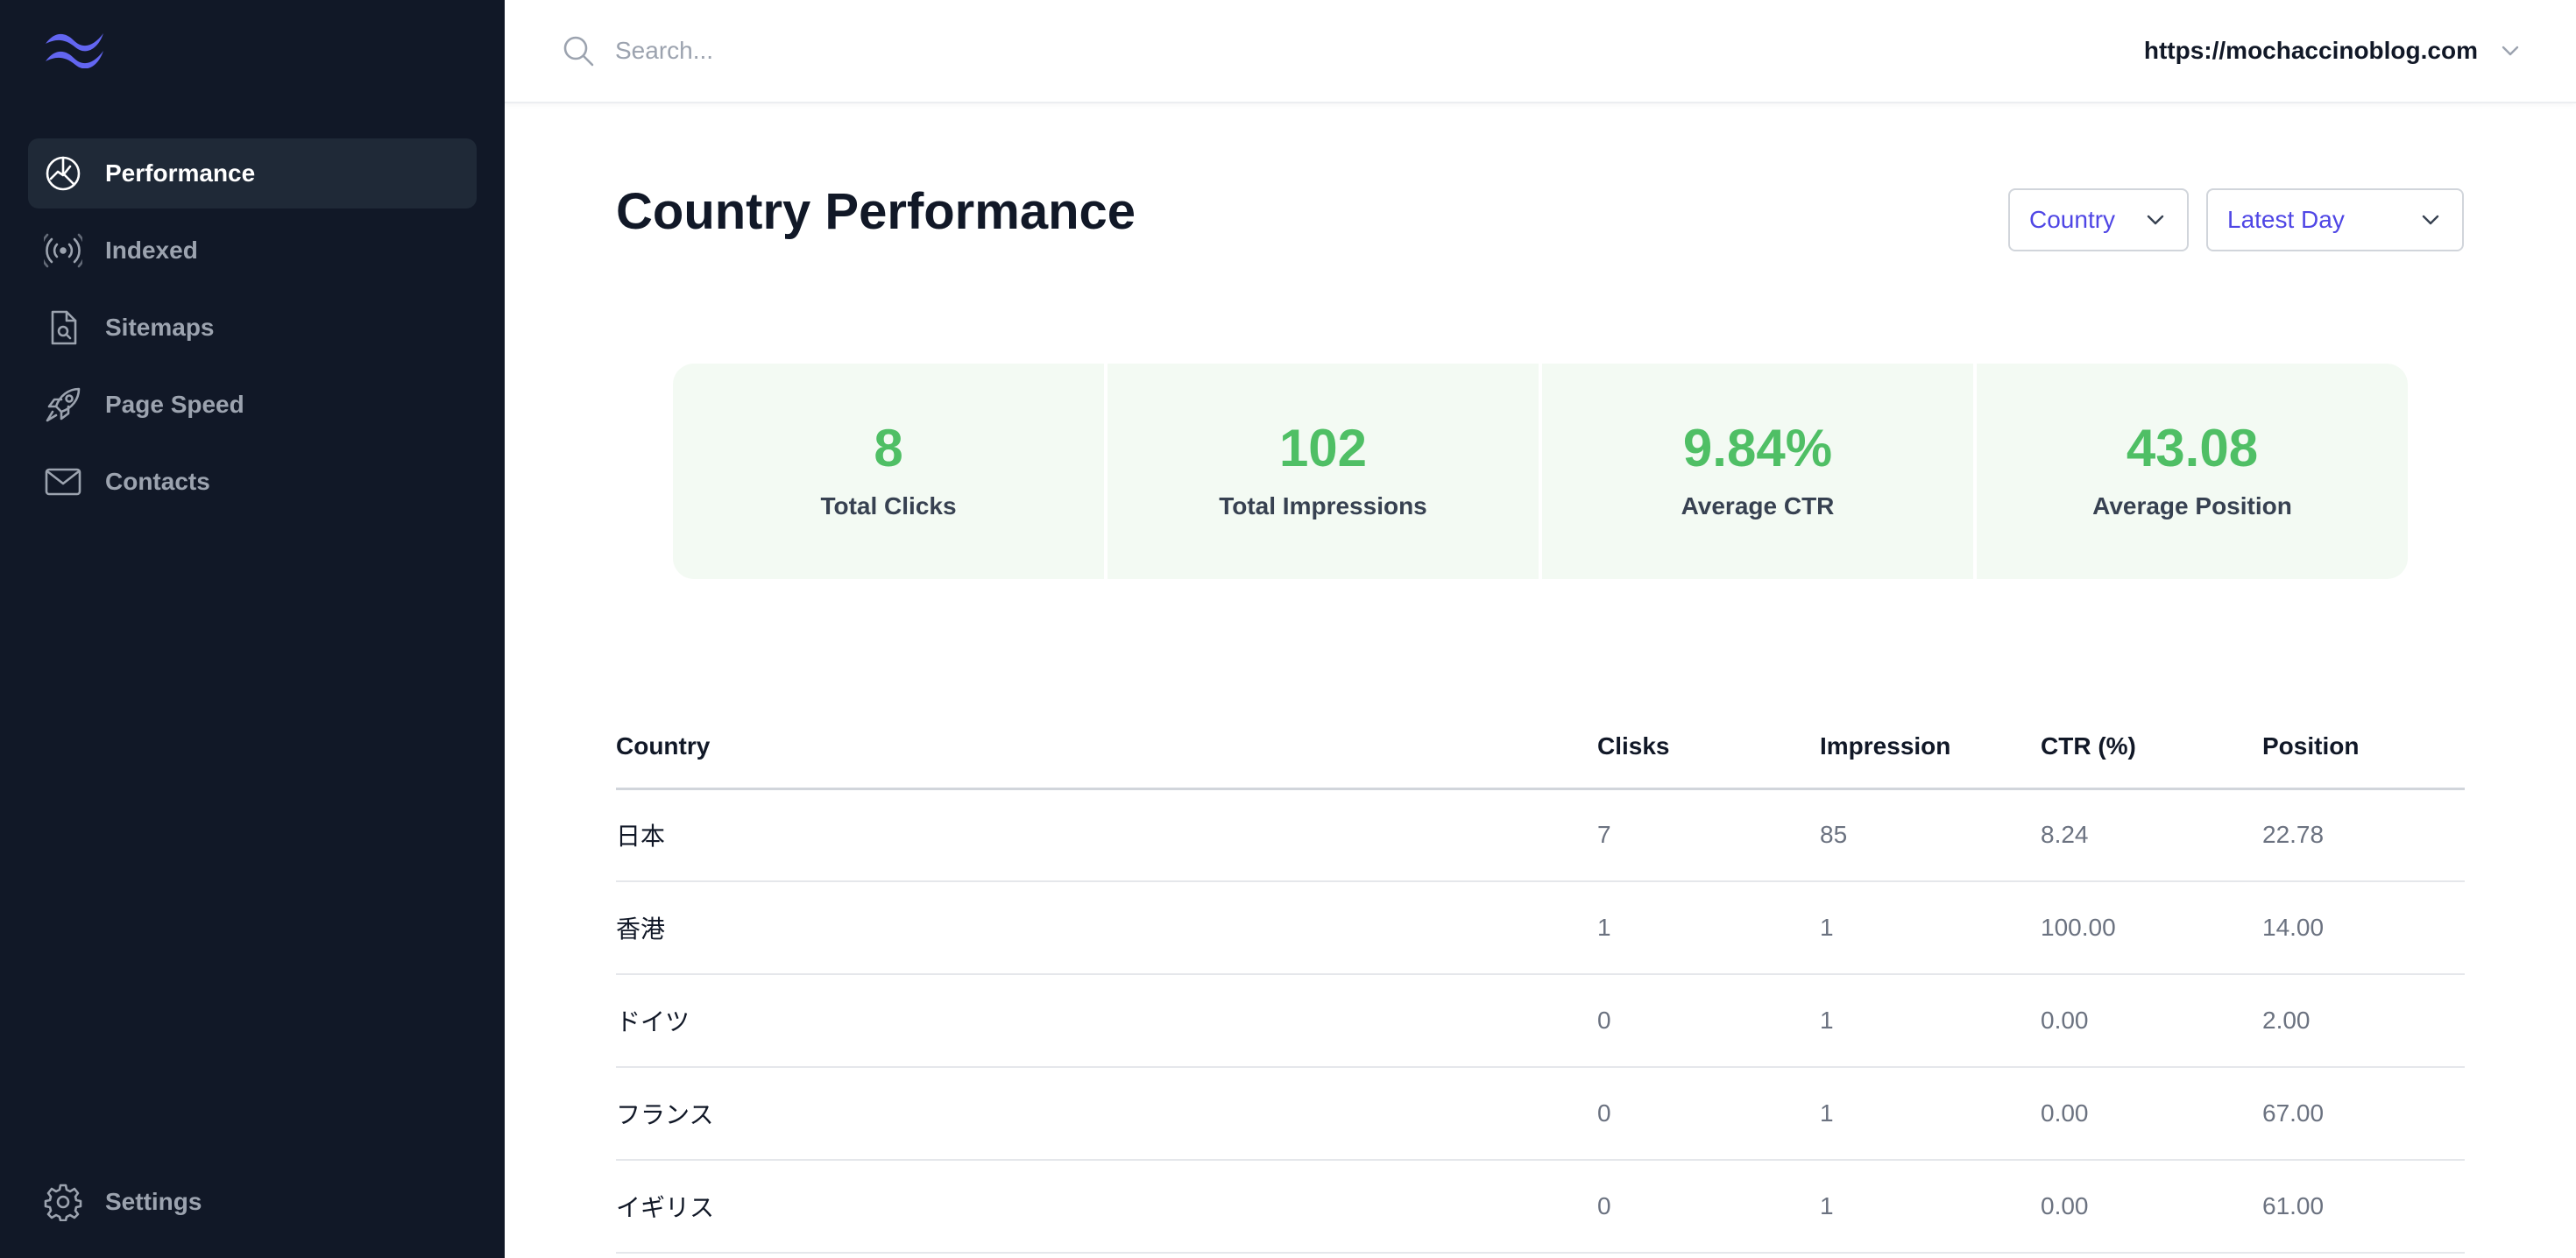 Image resolution: width=2576 pixels, height=1258 pixels. What do you see at coordinates (74, 47) in the screenshot?
I see `tailwind-logo-icon` at bounding box center [74, 47].